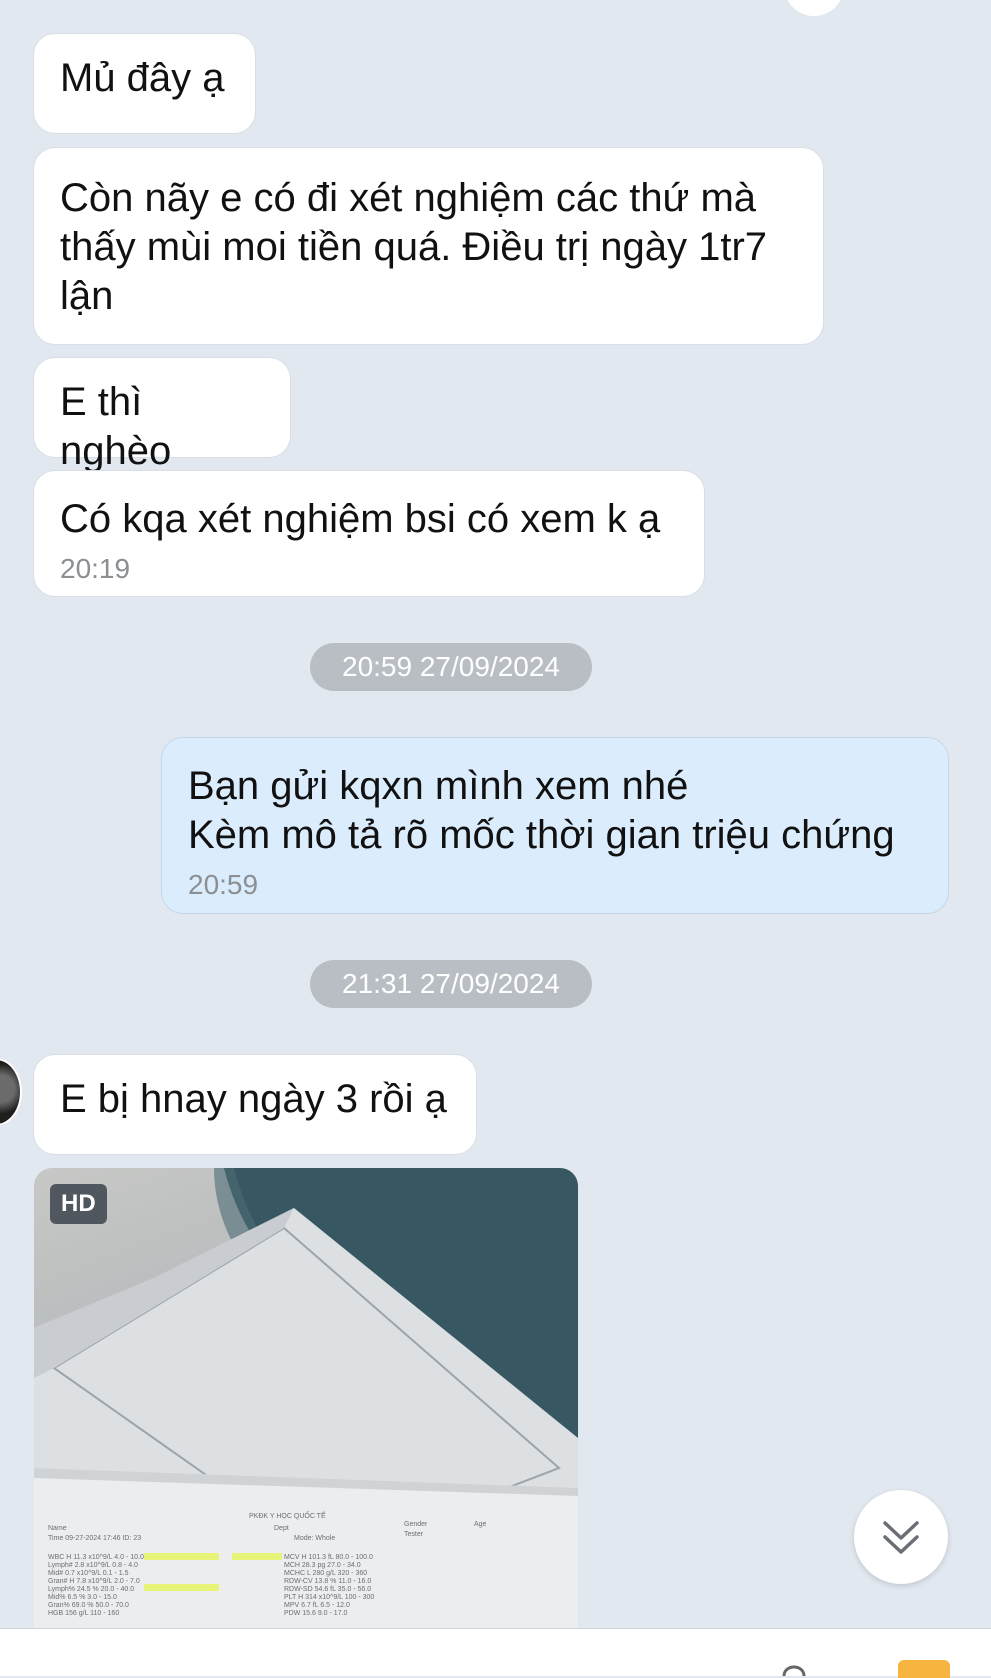  What do you see at coordinates (924, 1668) in the screenshot?
I see `image-picker-icon` at bounding box center [924, 1668].